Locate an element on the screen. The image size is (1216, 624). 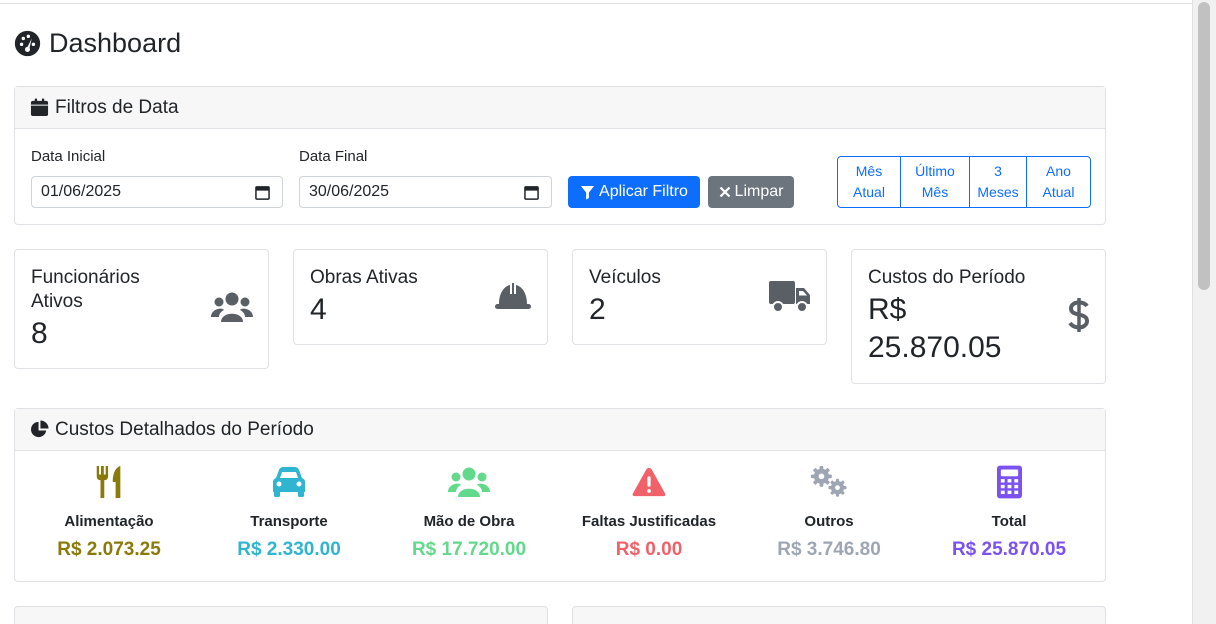
cogs-icon is located at coordinates (829, 481).